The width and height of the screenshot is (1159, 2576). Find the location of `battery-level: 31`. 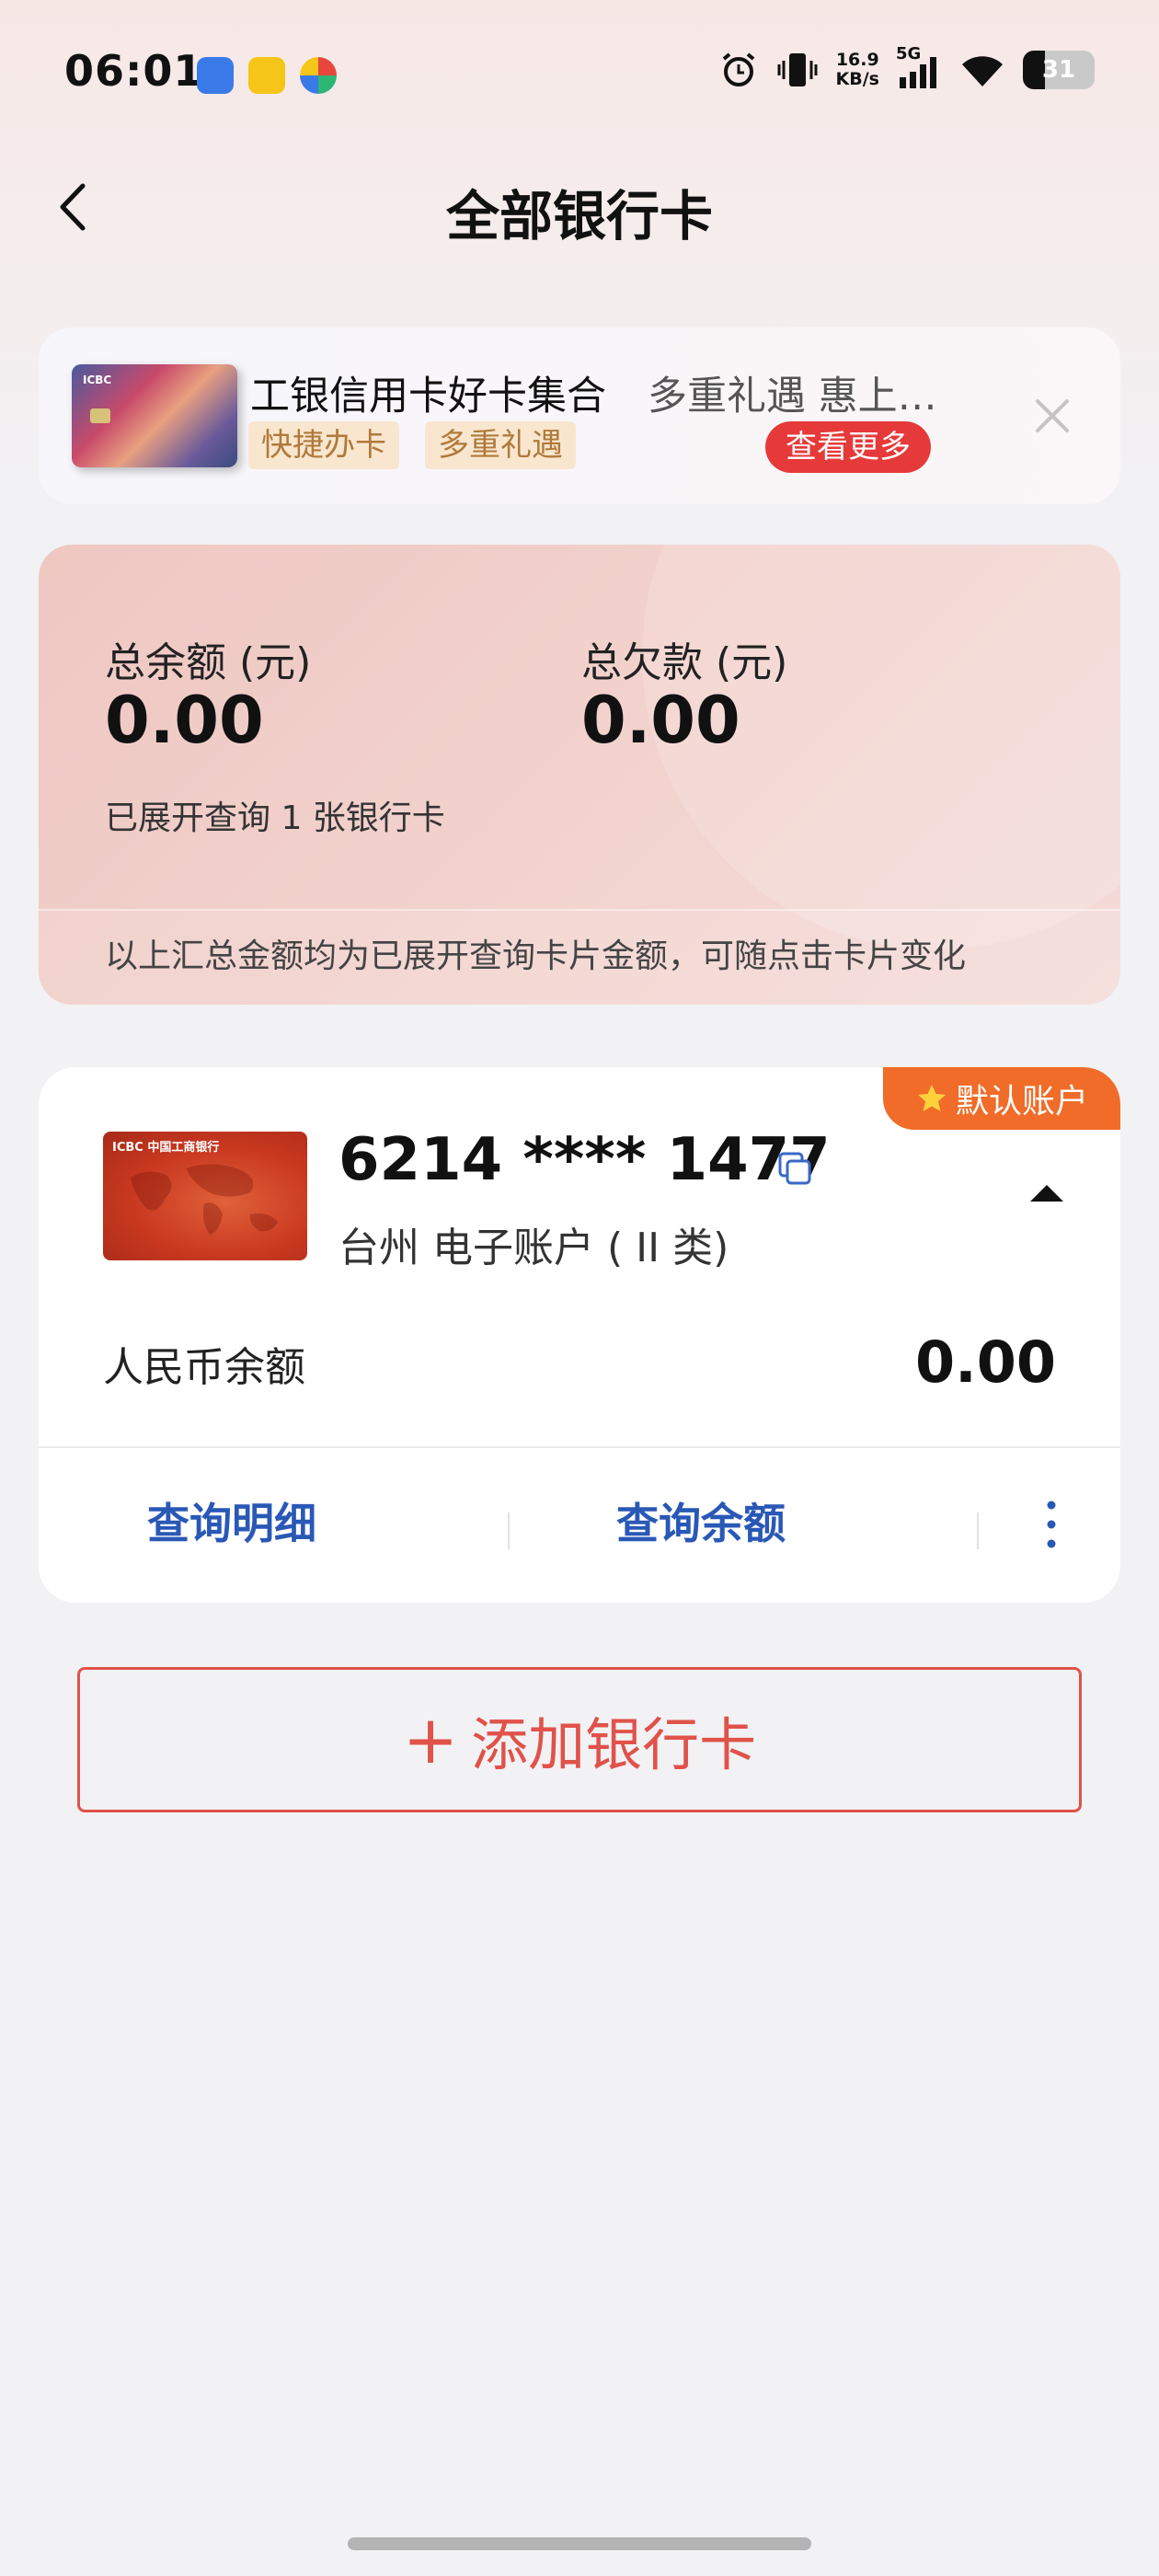

battery-level: 31 is located at coordinates (1058, 70).